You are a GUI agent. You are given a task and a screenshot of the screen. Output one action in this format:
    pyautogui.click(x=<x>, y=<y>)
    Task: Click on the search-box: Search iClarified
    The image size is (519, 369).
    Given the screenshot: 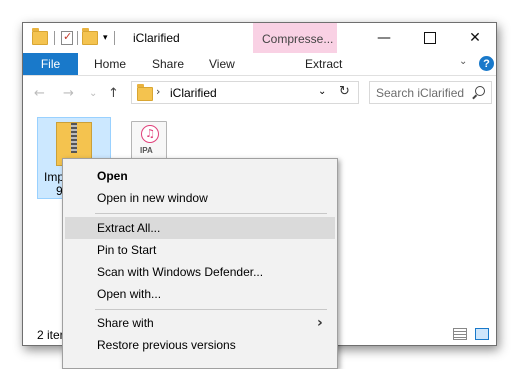 What is the action you would take?
    pyautogui.click(x=430, y=92)
    